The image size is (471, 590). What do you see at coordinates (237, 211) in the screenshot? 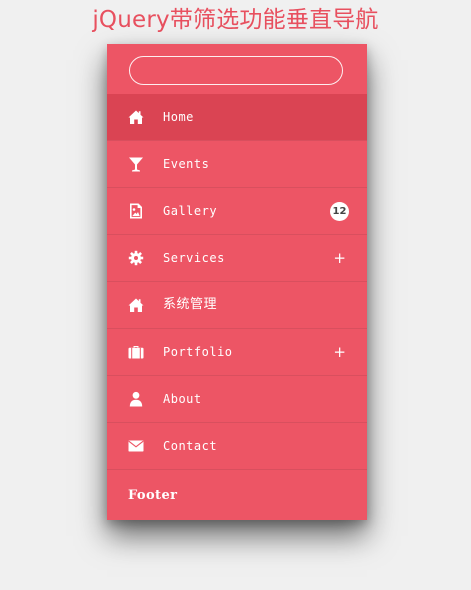
I see `menu-item-gallery: Gallery 12` at bounding box center [237, 211].